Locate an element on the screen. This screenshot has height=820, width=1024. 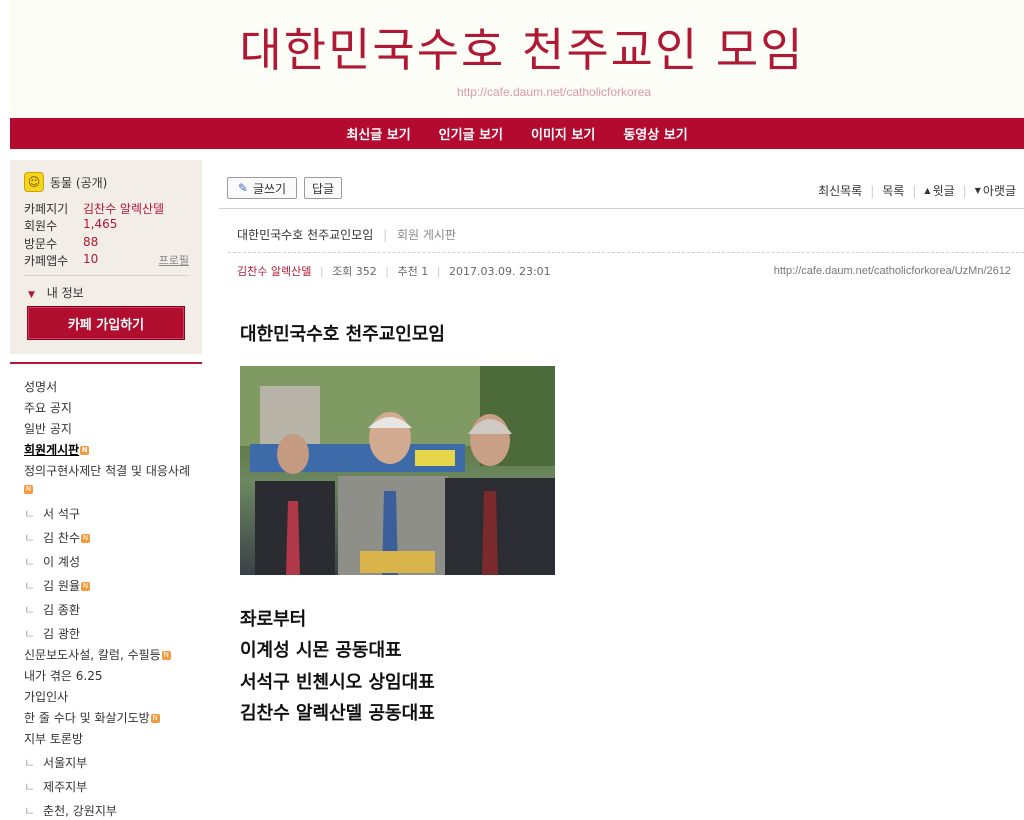
info-label: 방문수 is located at coordinates (41, 244).